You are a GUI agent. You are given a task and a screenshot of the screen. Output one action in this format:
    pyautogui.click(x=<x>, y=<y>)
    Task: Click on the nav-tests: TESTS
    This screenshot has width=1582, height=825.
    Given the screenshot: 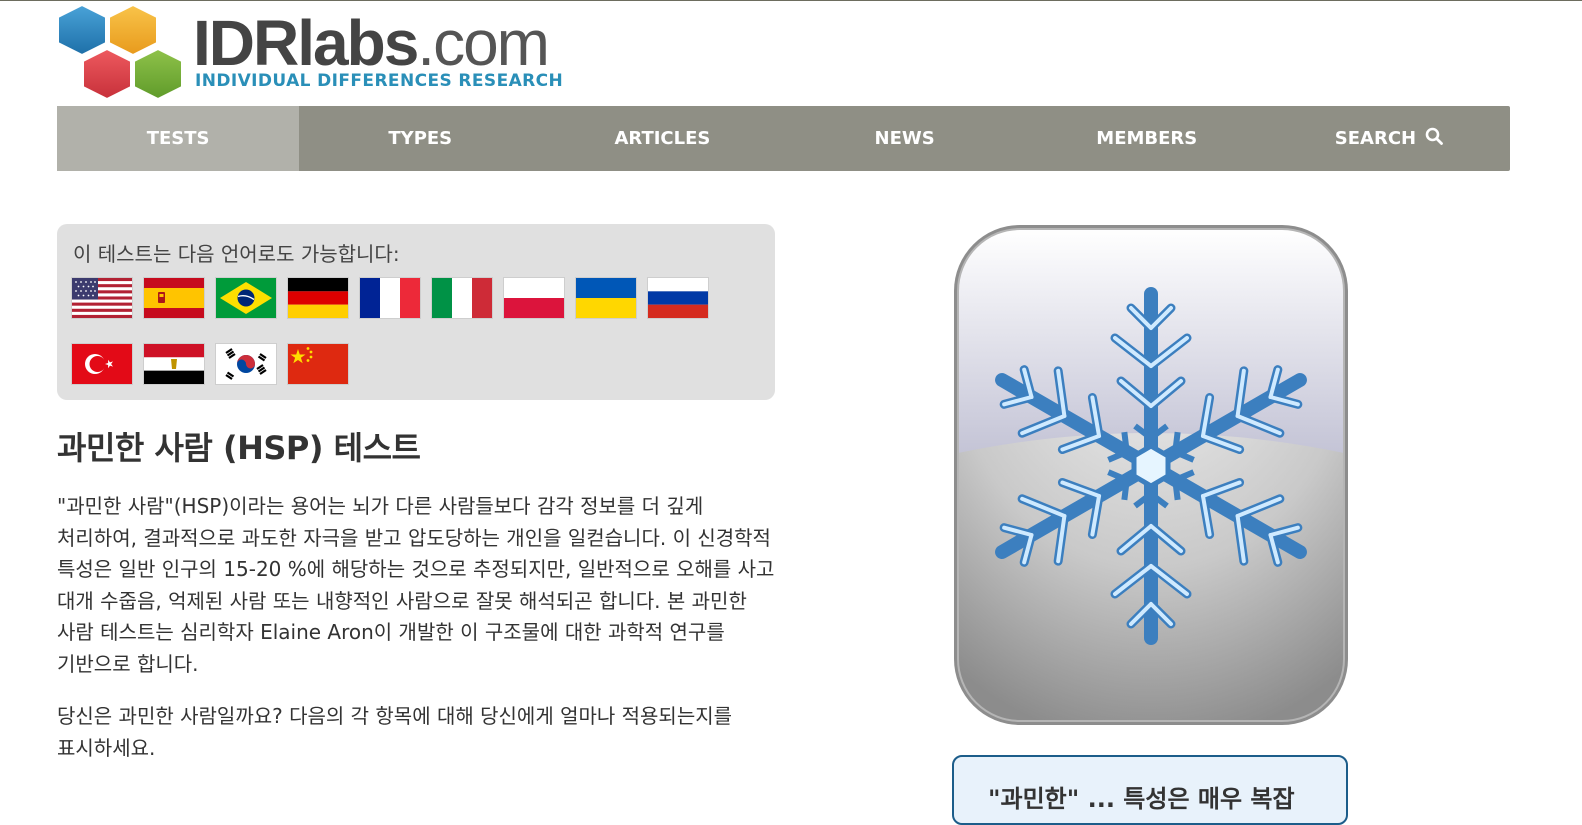 What is the action you would take?
    pyautogui.click(x=178, y=138)
    